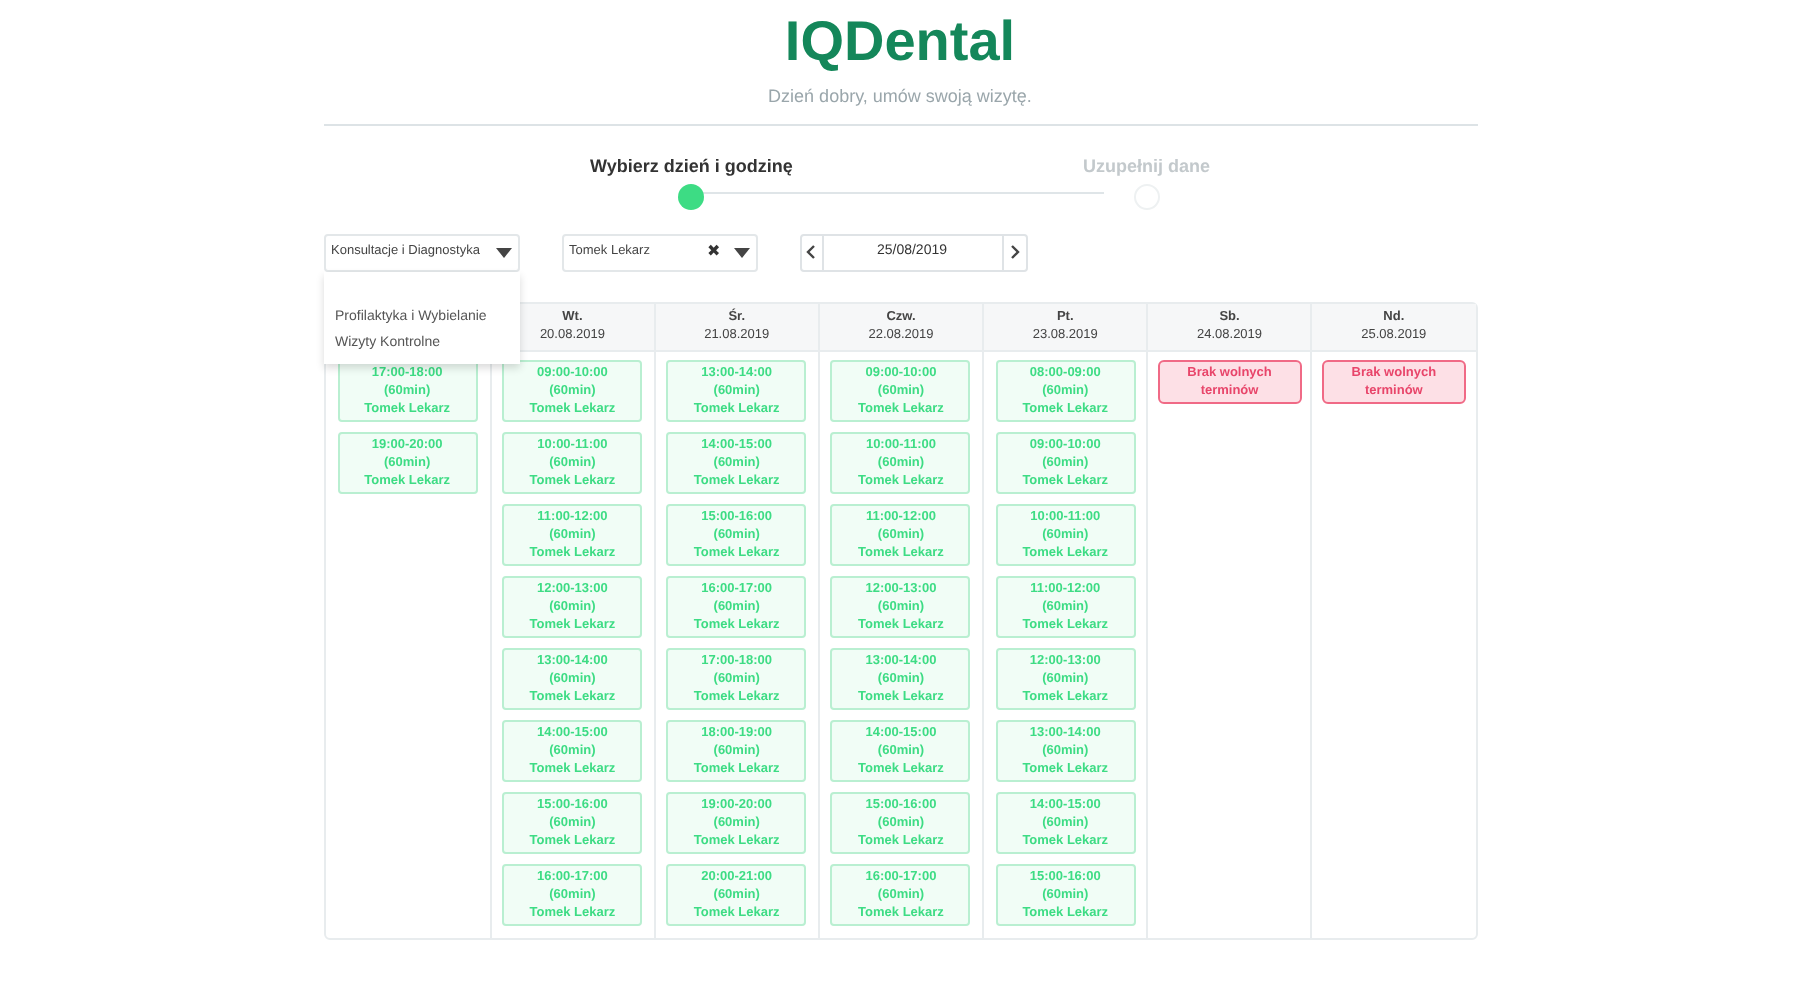  Describe the element at coordinates (900, 42) in the screenshot. I see `logo: IQDental` at that location.